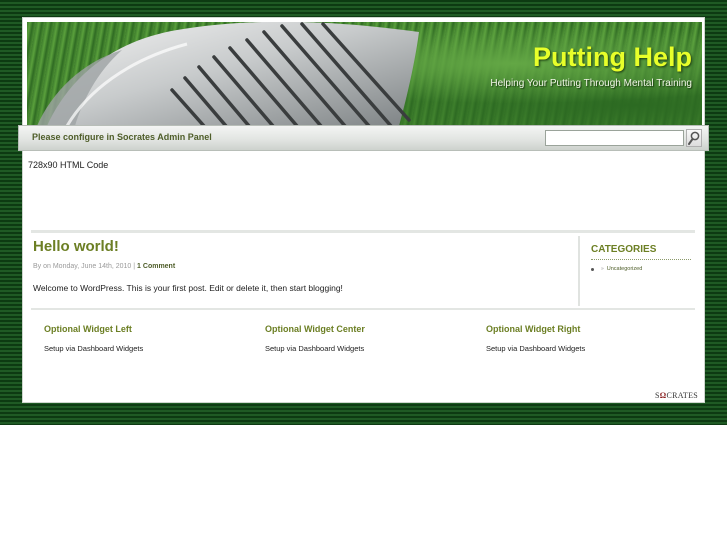 The height and width of the screenshot is (545, 727). What do you see at coordinates (88, 329) in the screenshot?
I see `widget-left-title: Optional Widget Left` at bounding box center [88, 329].